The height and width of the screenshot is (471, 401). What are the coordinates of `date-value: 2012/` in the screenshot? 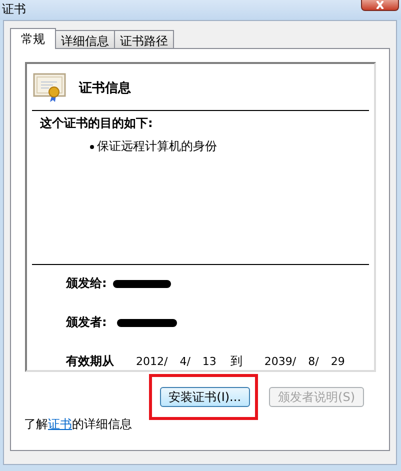 It's located at (152, 361).